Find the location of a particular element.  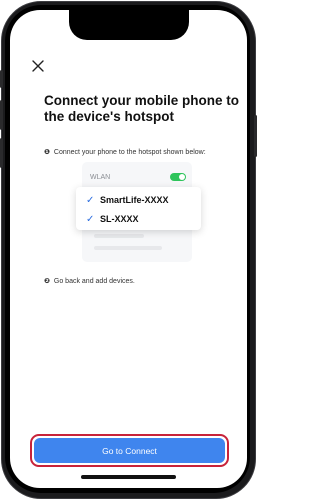

go-to-connect-highlight: Go to Connect is located at coordinates (129, 450).